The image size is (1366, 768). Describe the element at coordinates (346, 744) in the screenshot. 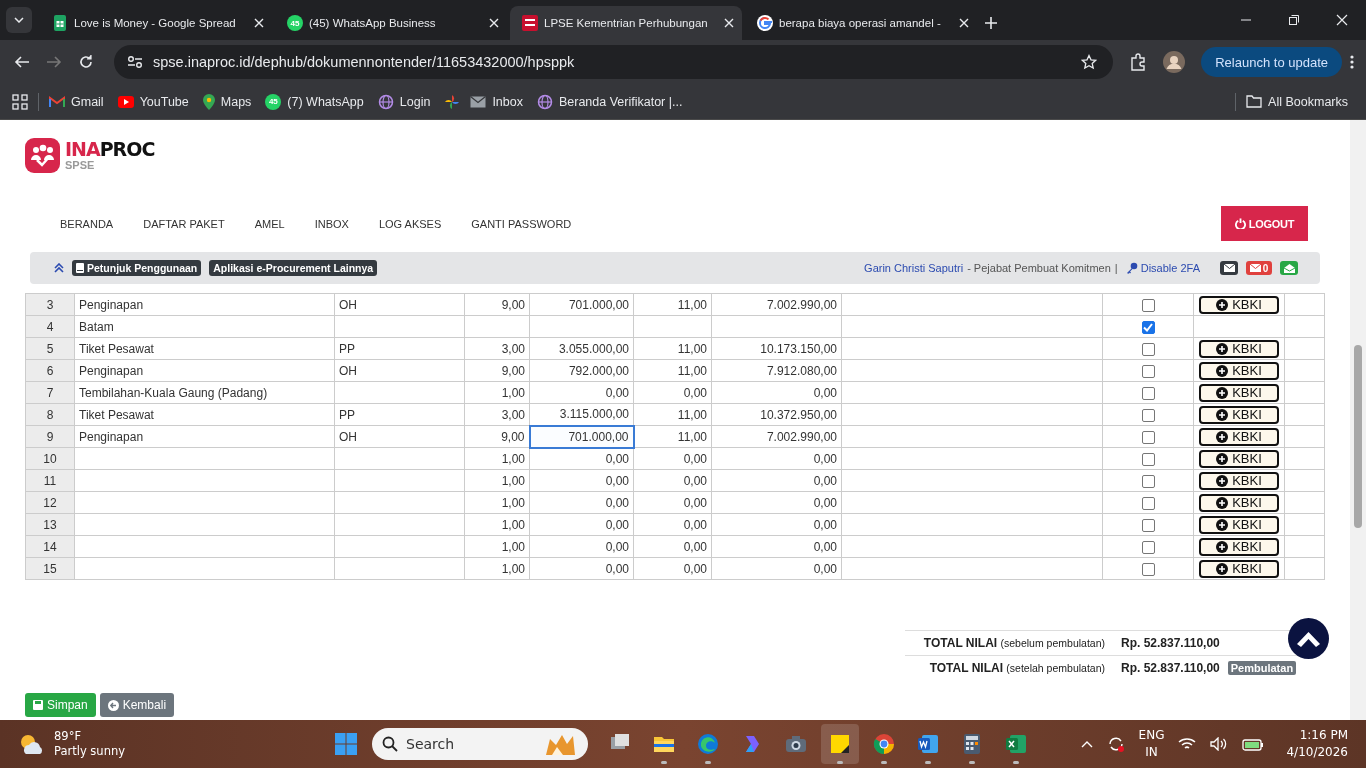

I see `windows-start-icon` at that location.